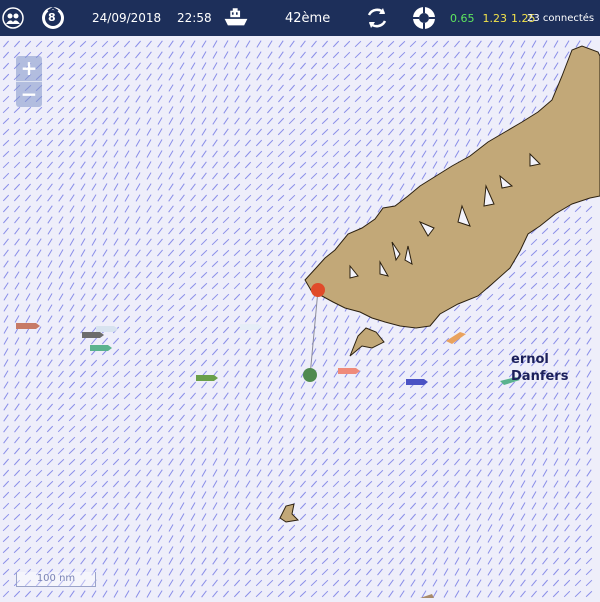 This screenshot has height=602, width=600. I want to click on date-display: 24/09/2018, so click(127, 18).